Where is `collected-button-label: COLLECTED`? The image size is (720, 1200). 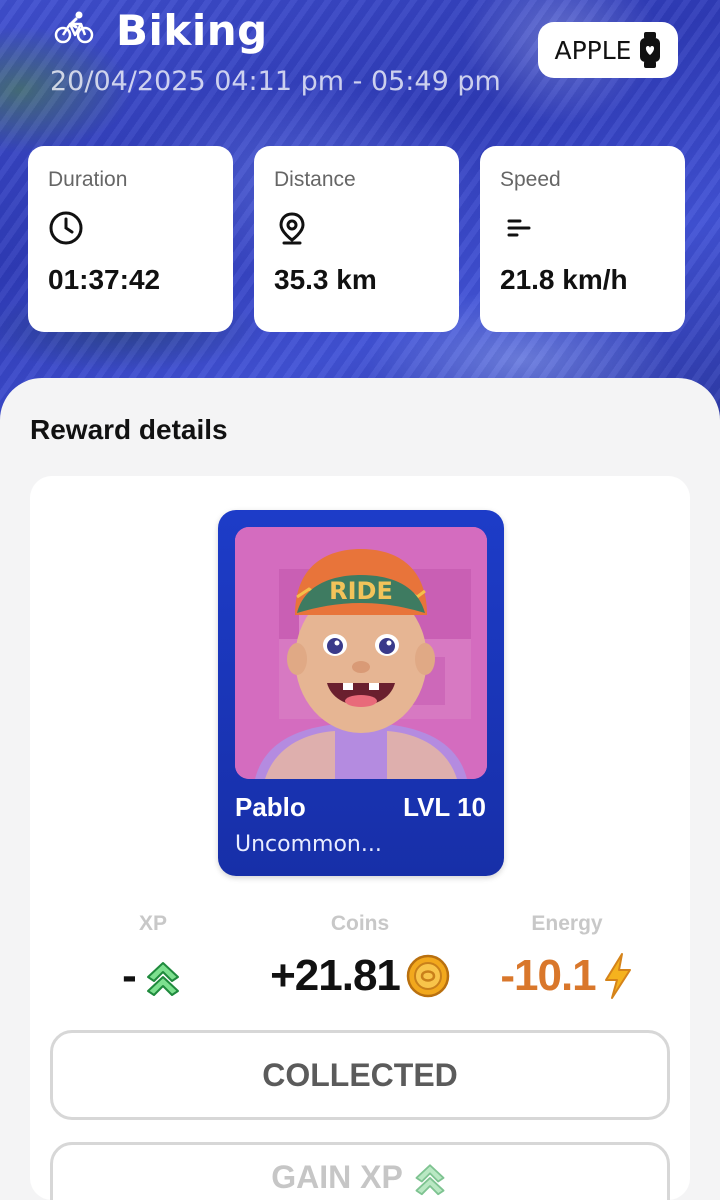
collected-button-label: COLLECTED is located at coordinates (360, 1074).